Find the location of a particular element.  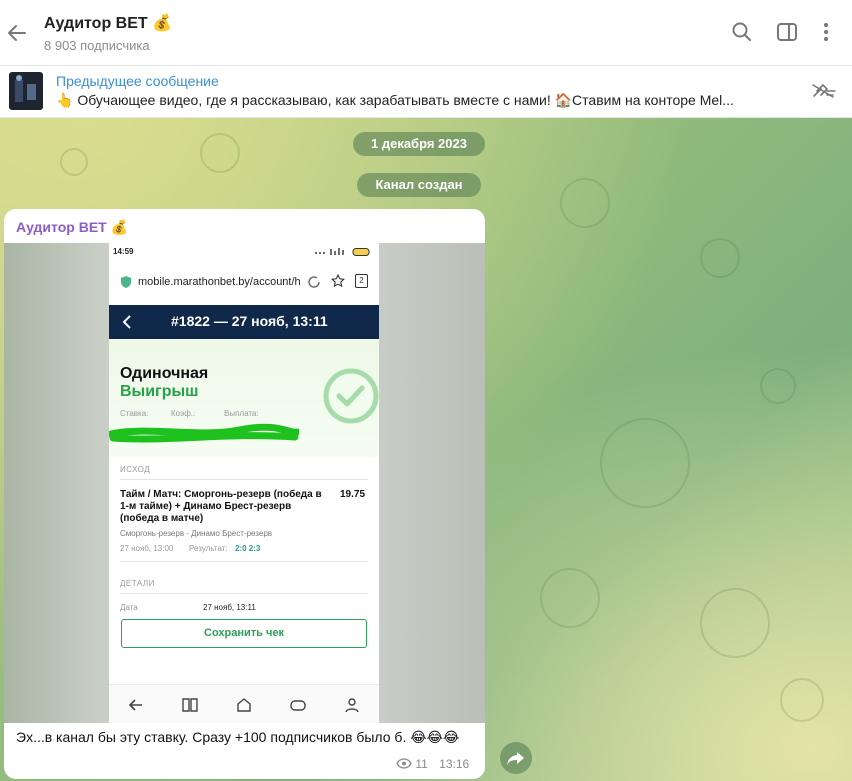

channel-title: Аудитор BET 💰 is located at coordinates (108, 23).